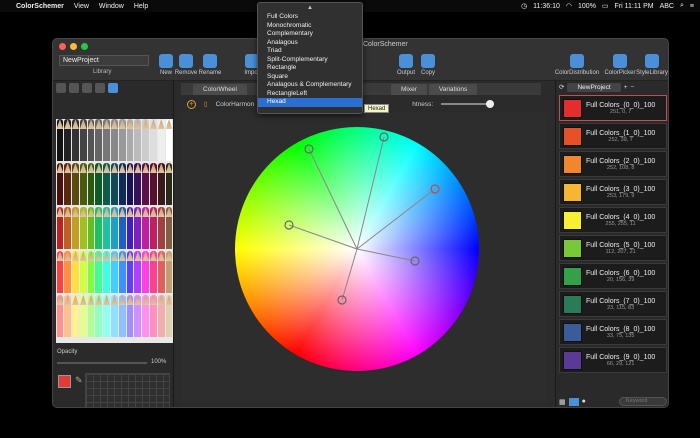  What do you see at coordinates (682, 6) in the screenshot?
I see `search-icon: ⌕` at bounding box center [682, 6].